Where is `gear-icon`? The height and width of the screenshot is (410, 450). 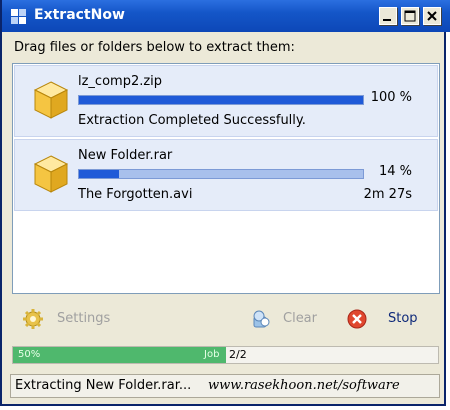
gear-icon is located at coordinates (33, 319).